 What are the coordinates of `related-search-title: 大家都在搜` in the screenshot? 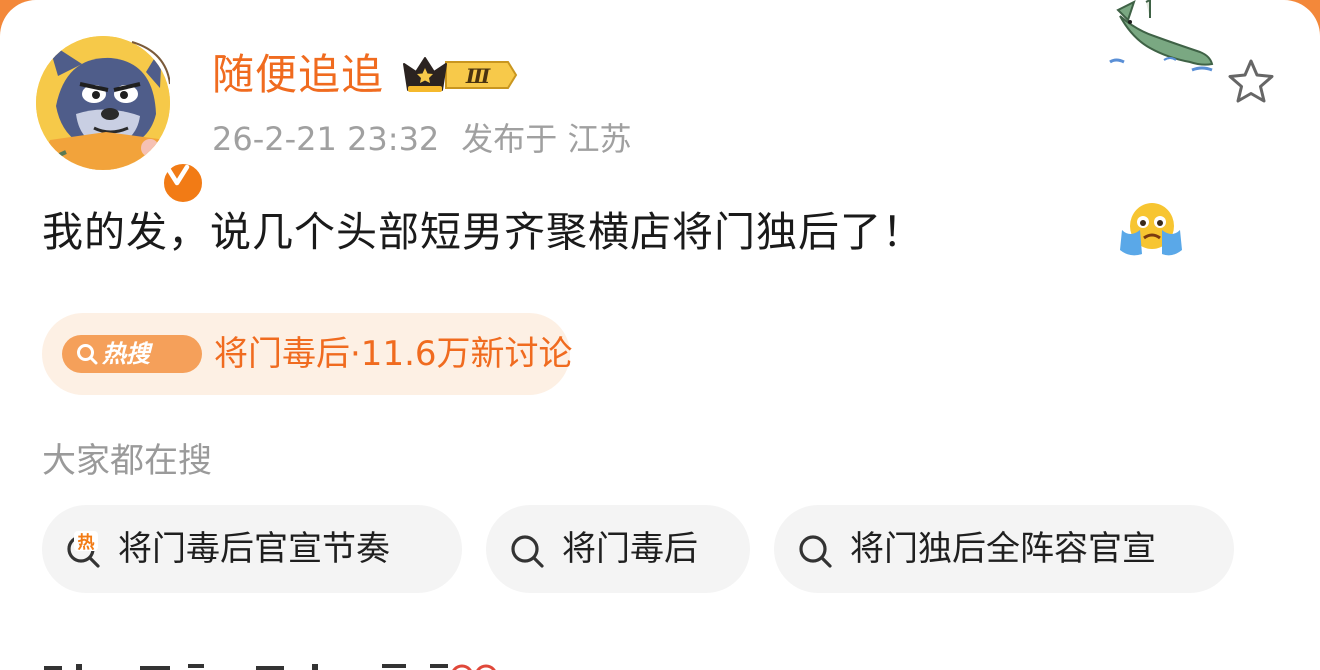 It's located at (127, 461).